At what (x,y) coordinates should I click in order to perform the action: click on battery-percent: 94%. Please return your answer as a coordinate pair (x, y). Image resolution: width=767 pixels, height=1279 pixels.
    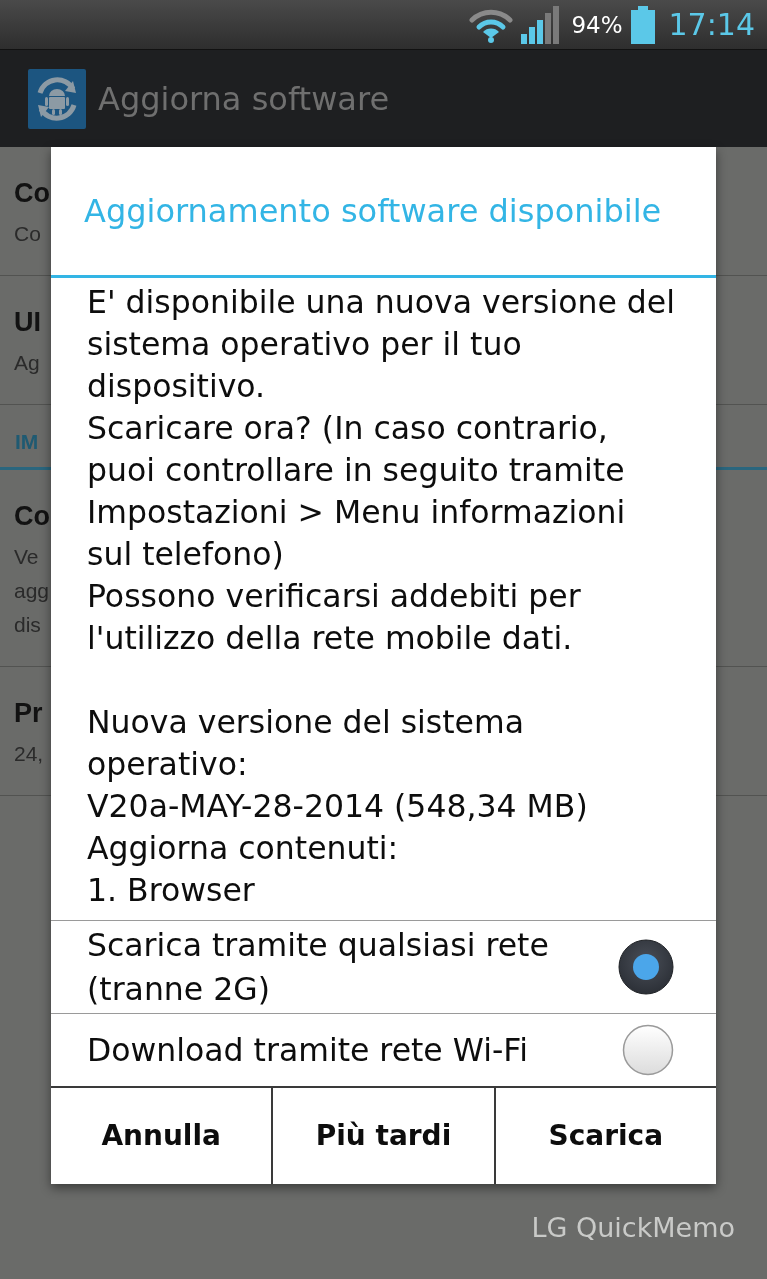
    Looking at the image, I should click on (597, 25).